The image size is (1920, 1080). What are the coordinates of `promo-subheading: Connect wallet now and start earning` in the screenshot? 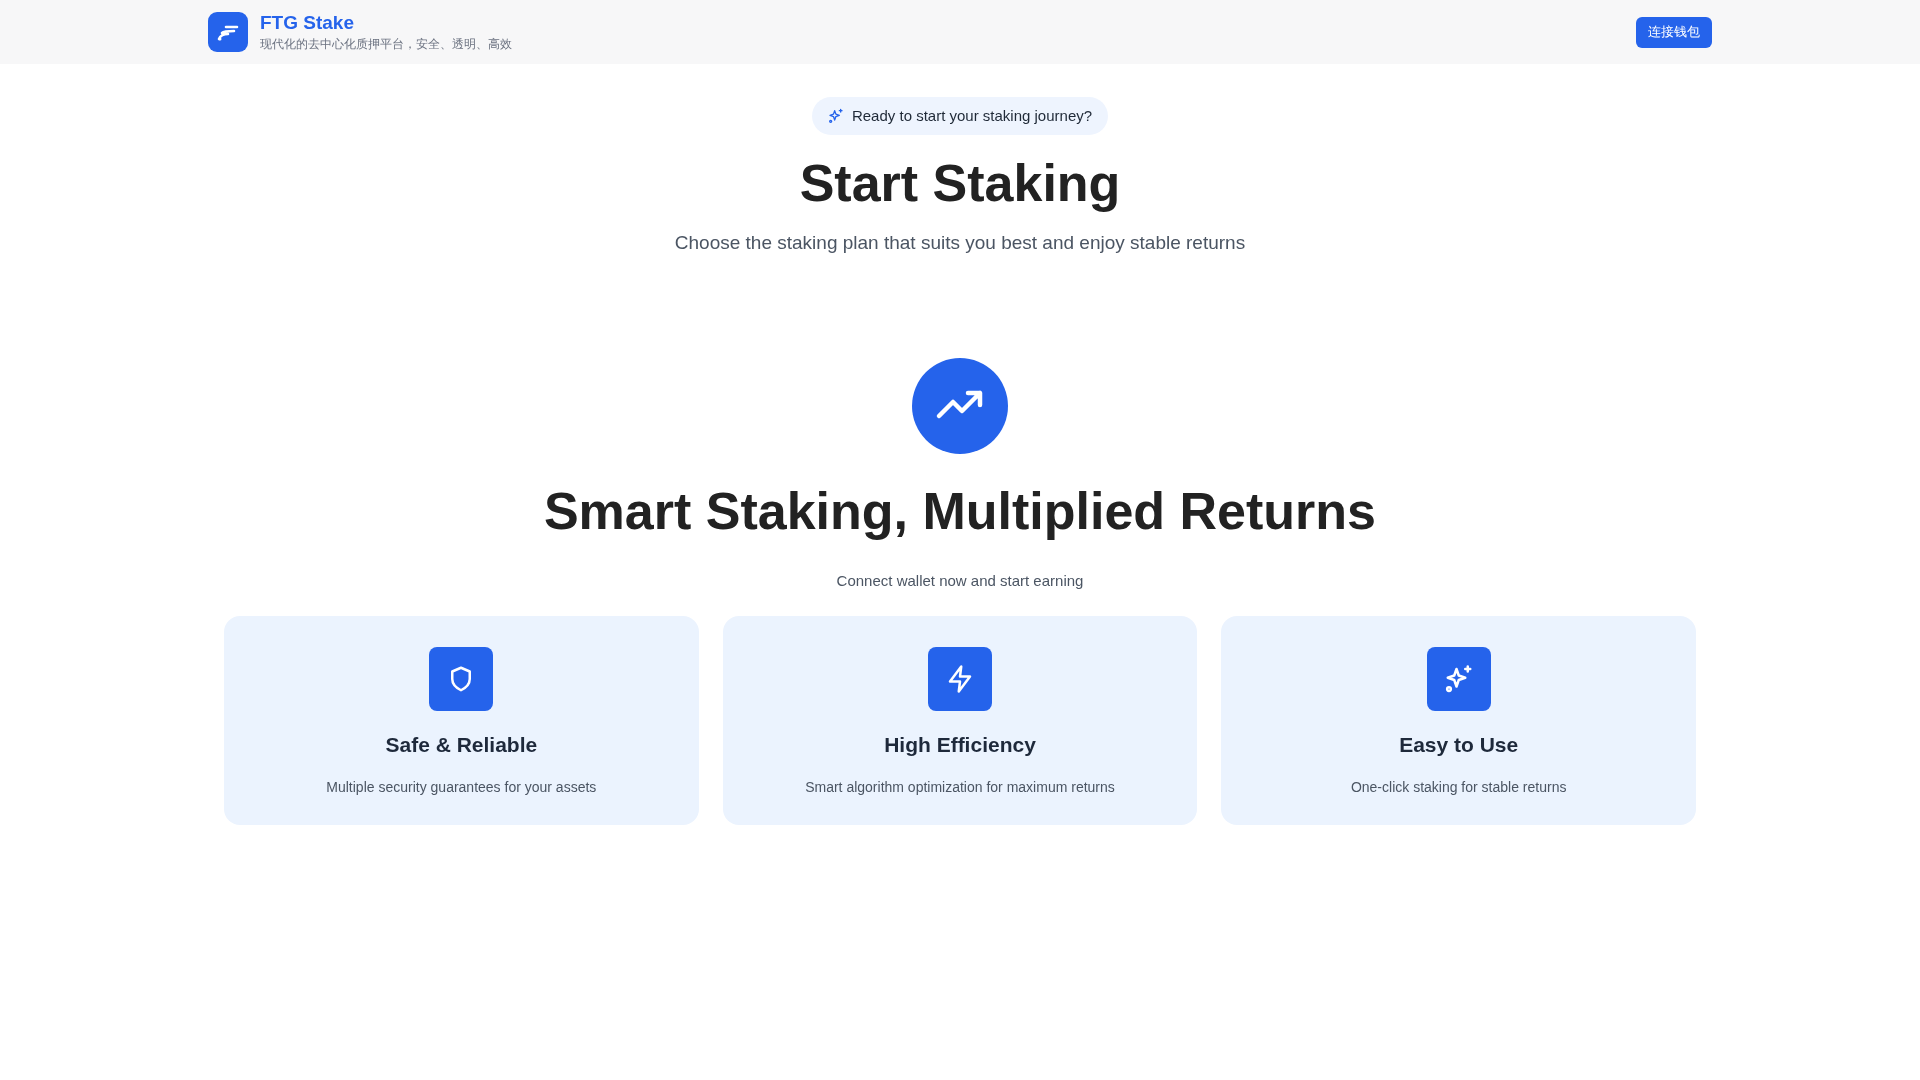 It's located at (960, 580).